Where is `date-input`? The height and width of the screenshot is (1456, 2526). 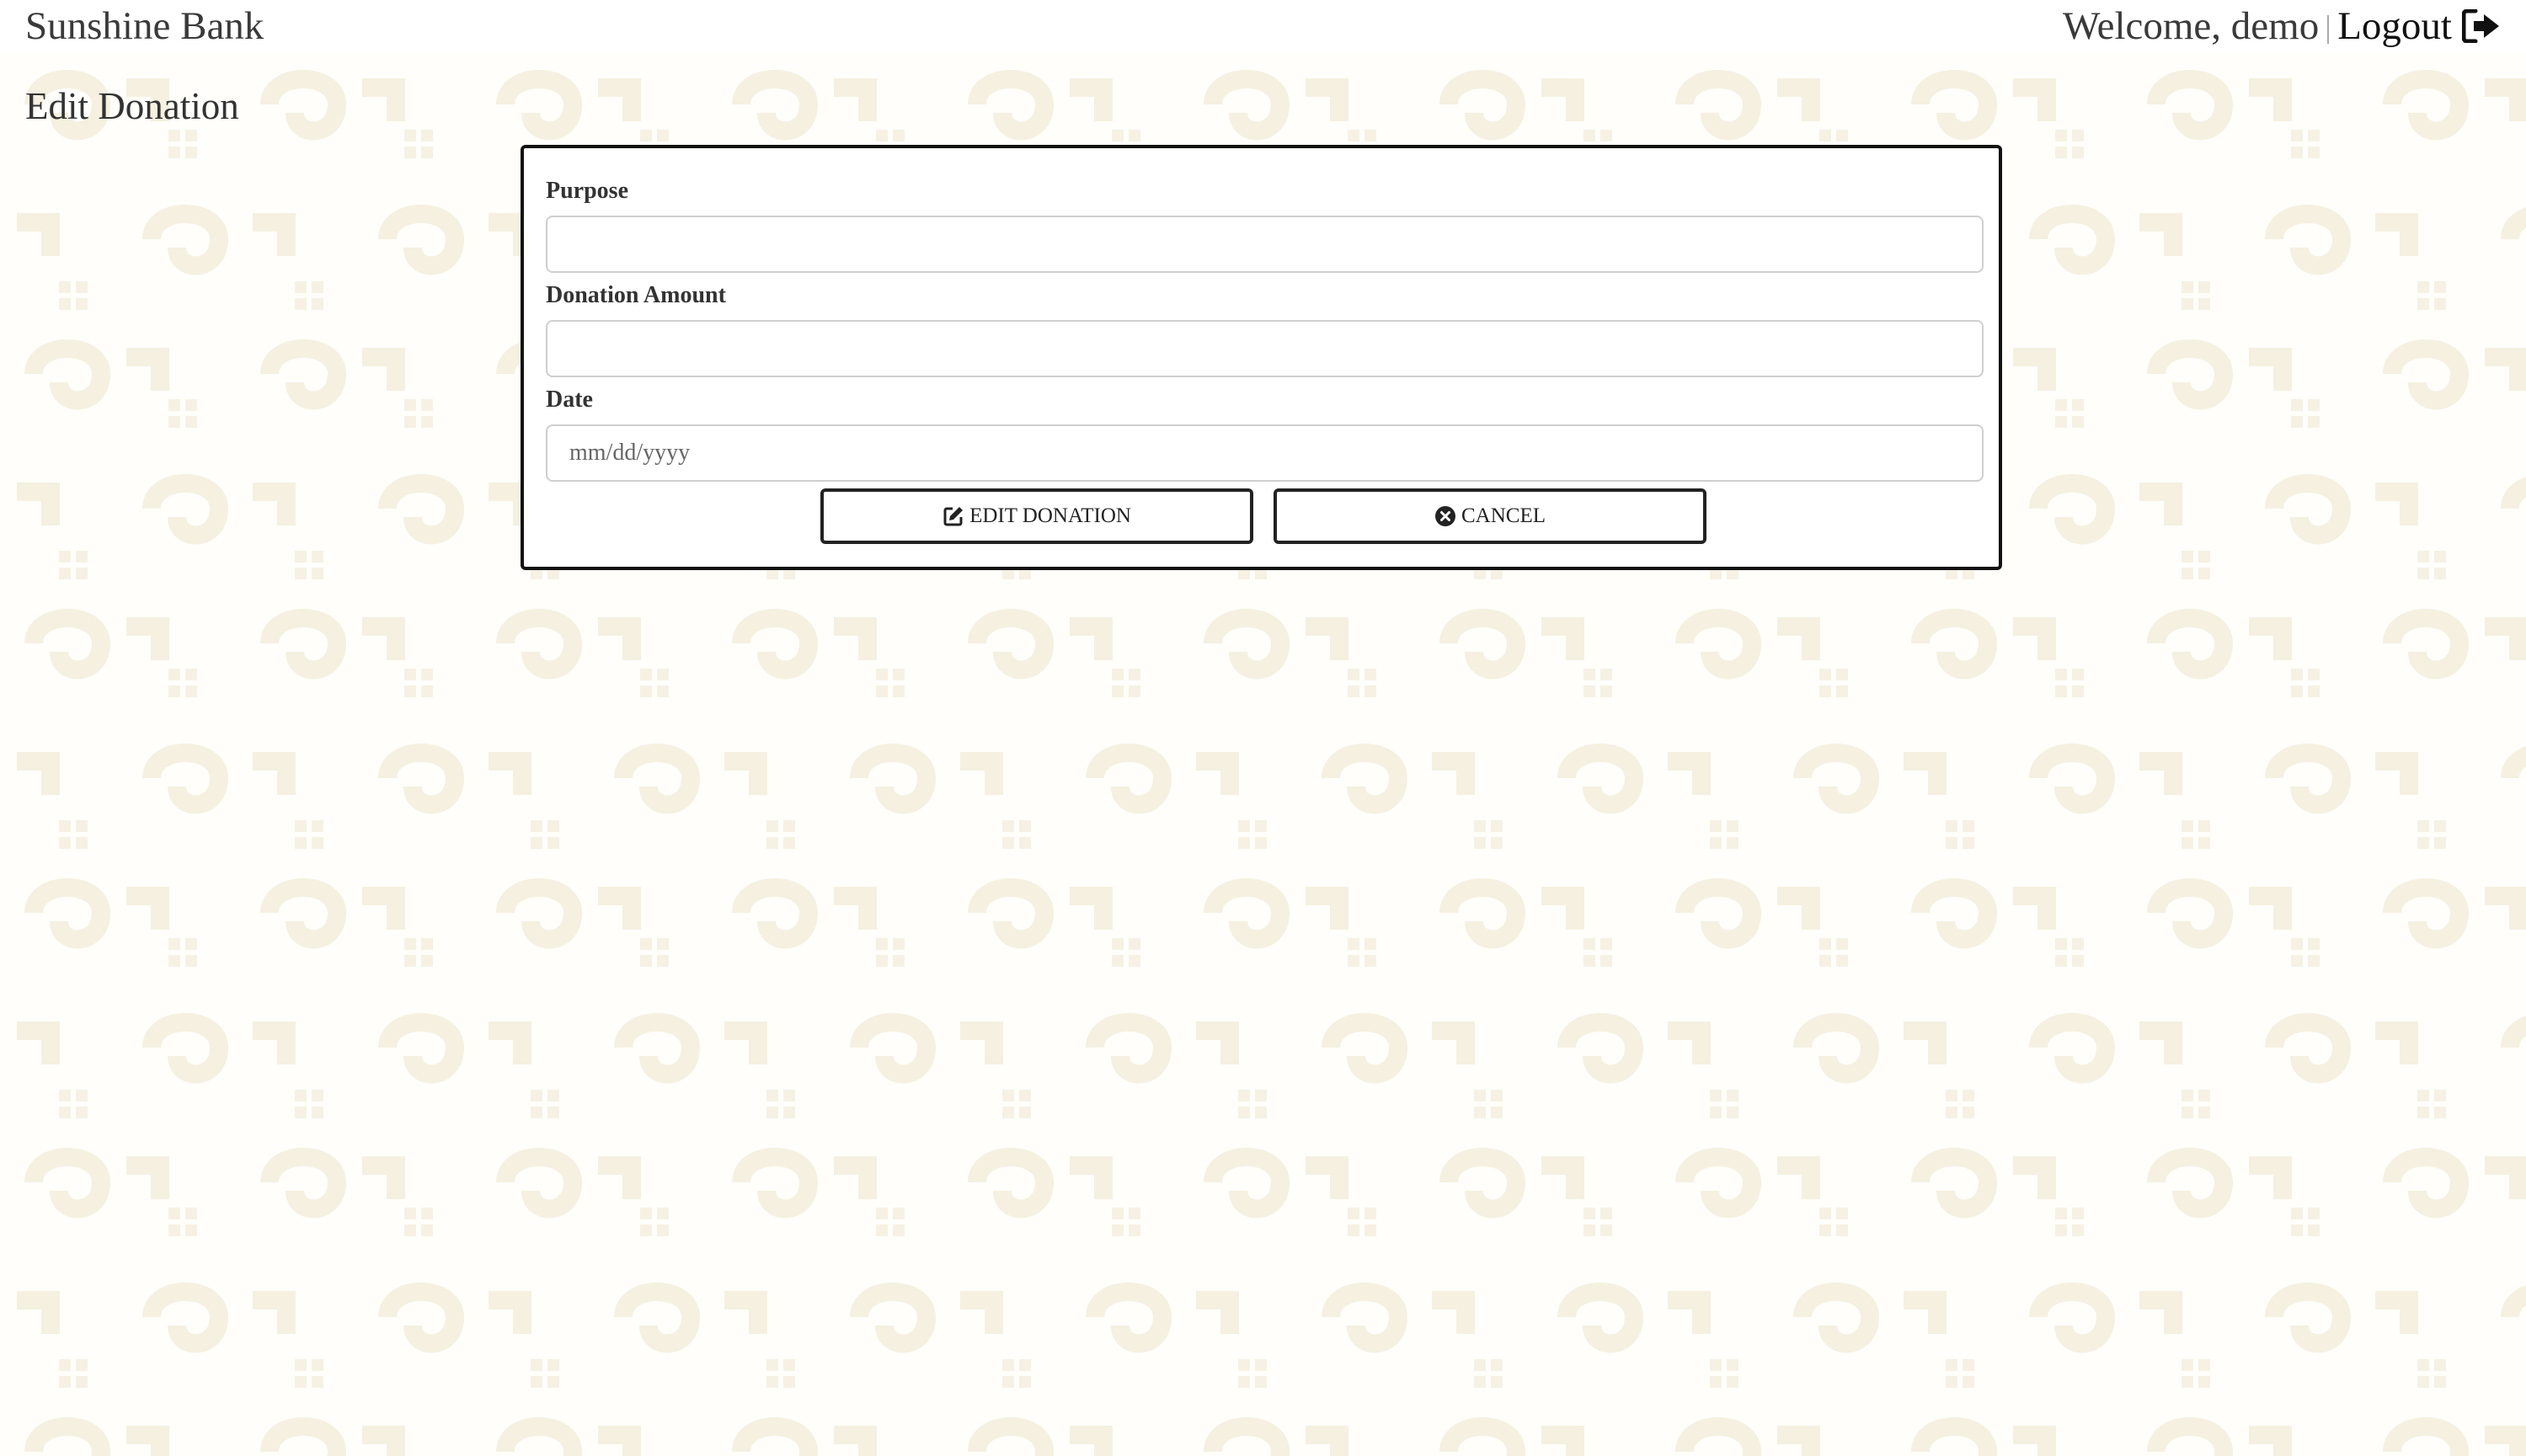
date-input is located at coordinates (1265, 453).